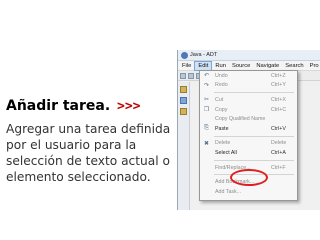  I want to click on redo-icon: ↷, so click(206, 85).